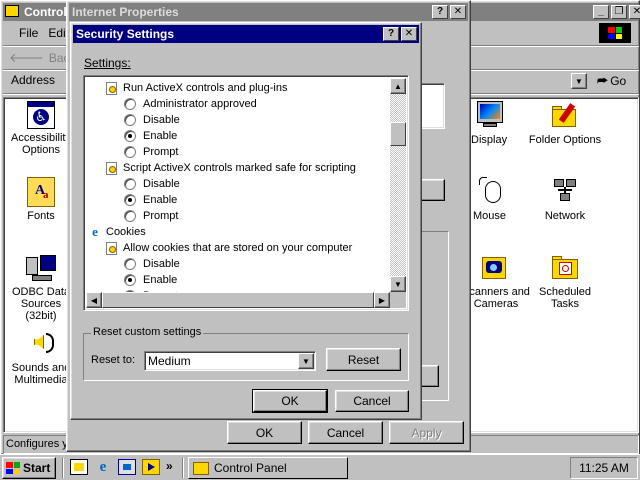 The image size is (640, 480). Describe the element at coordinates (12, 11) in the screenshot. I see `control-panel-app-icon` at that location.